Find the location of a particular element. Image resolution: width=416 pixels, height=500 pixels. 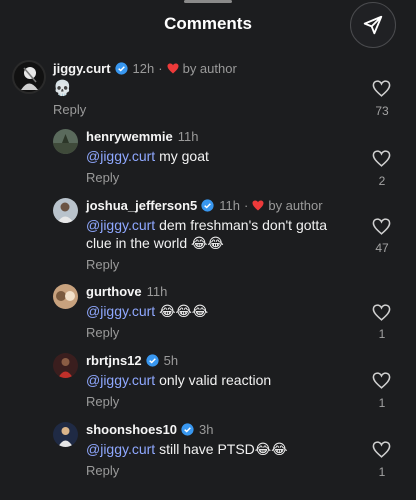

username: jiggy.curt is located at coordinates (82, 68).